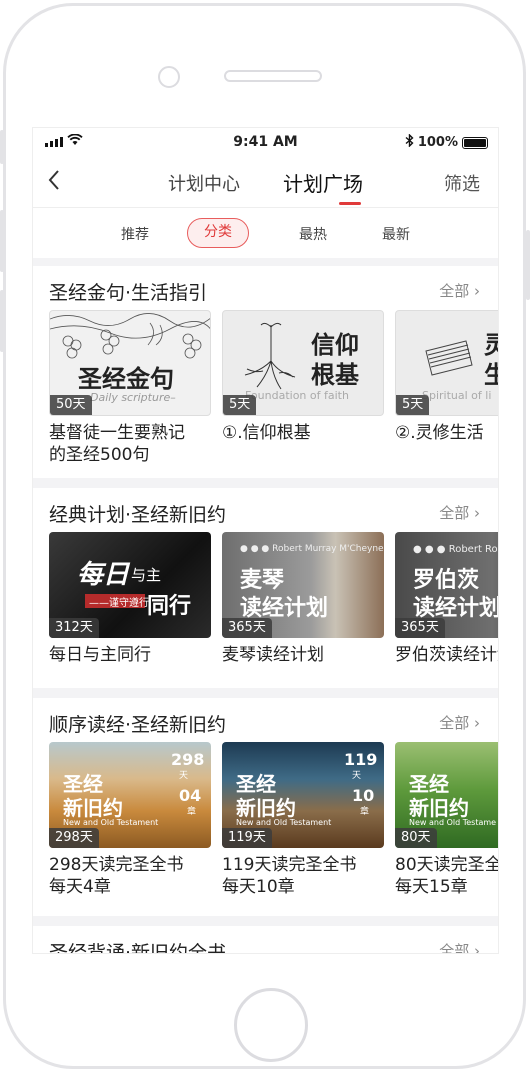 The height and width of the screenshot is (1072, 530). I want to click on subtab-category: 分类, so click(218, 233).